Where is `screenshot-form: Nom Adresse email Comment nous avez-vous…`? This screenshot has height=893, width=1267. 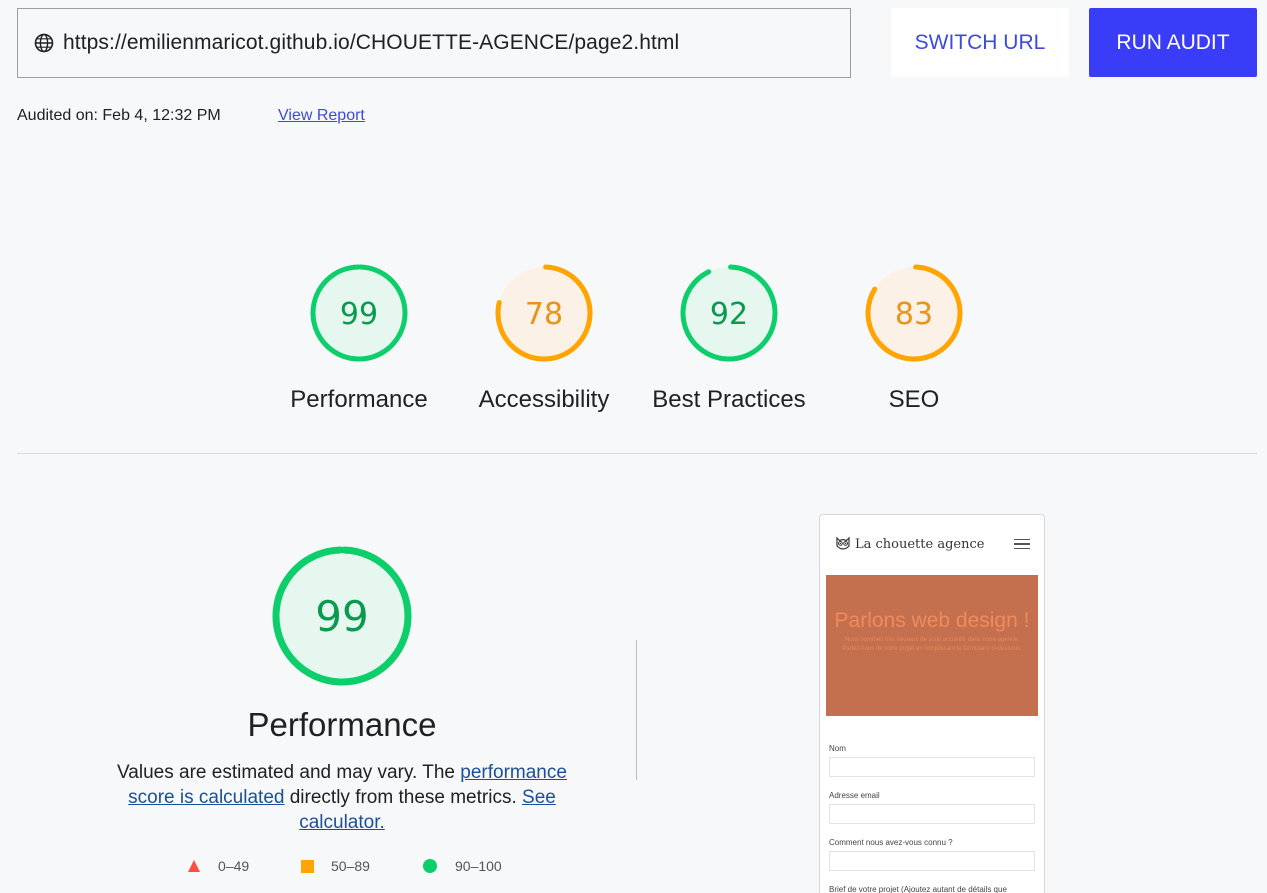
screenshot-form: Nom Adresse email Comment nous avez-vous… is located at coordinates (932, 804).